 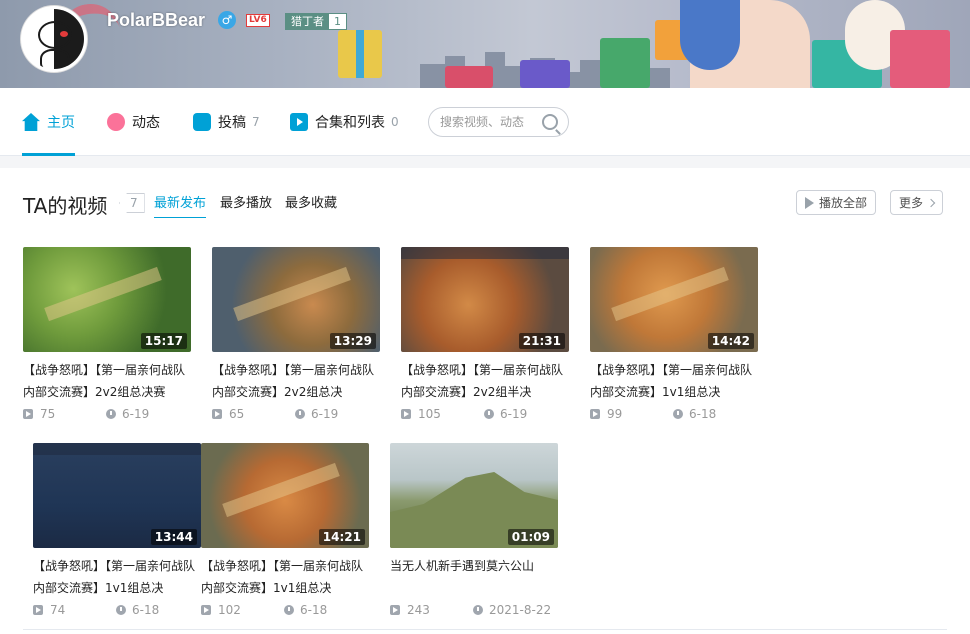 What do you see at coordinates (341, 537) in the screenshot?
I see `video-duration: 14:21` at bounding box center [341, 537].